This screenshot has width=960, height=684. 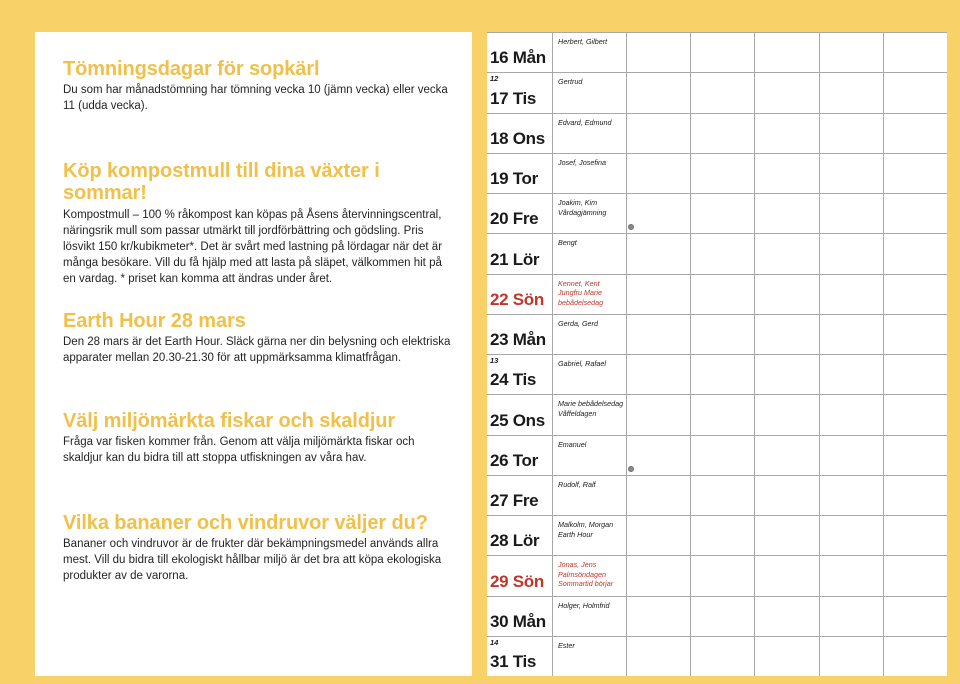 What do you see at coordinates (520, 375) in the screenshot?
I see `calendar-day-cell: 13 24 Tis` at bounding box center [520, 375].